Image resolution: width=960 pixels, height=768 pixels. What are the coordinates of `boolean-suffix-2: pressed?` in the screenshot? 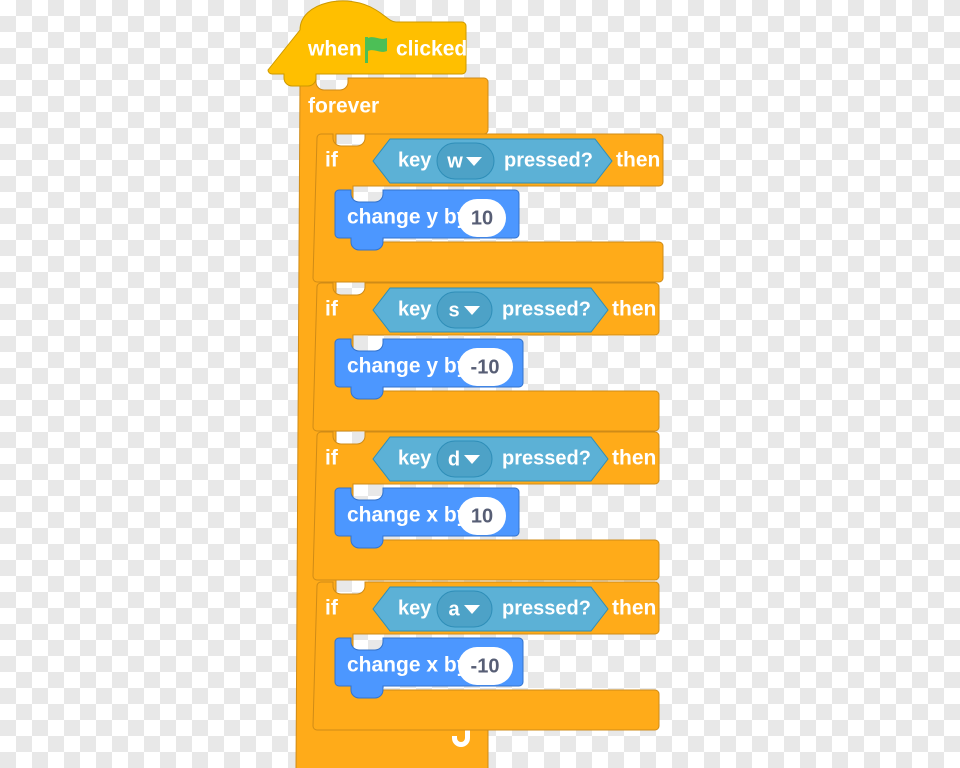 It's located at (546, 309).